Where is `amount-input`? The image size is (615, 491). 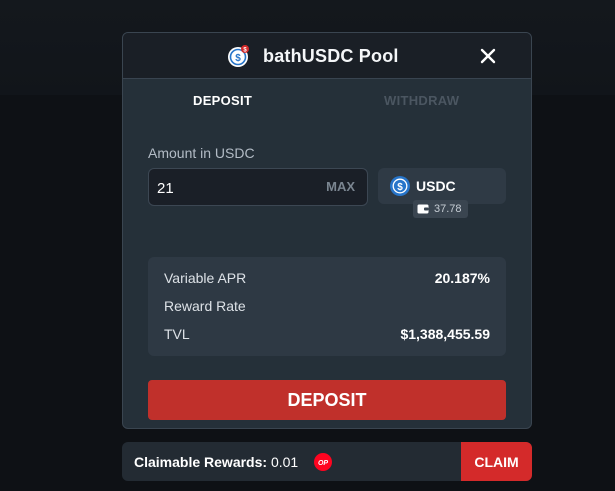 amount-input is located at coordinates (227, 188).